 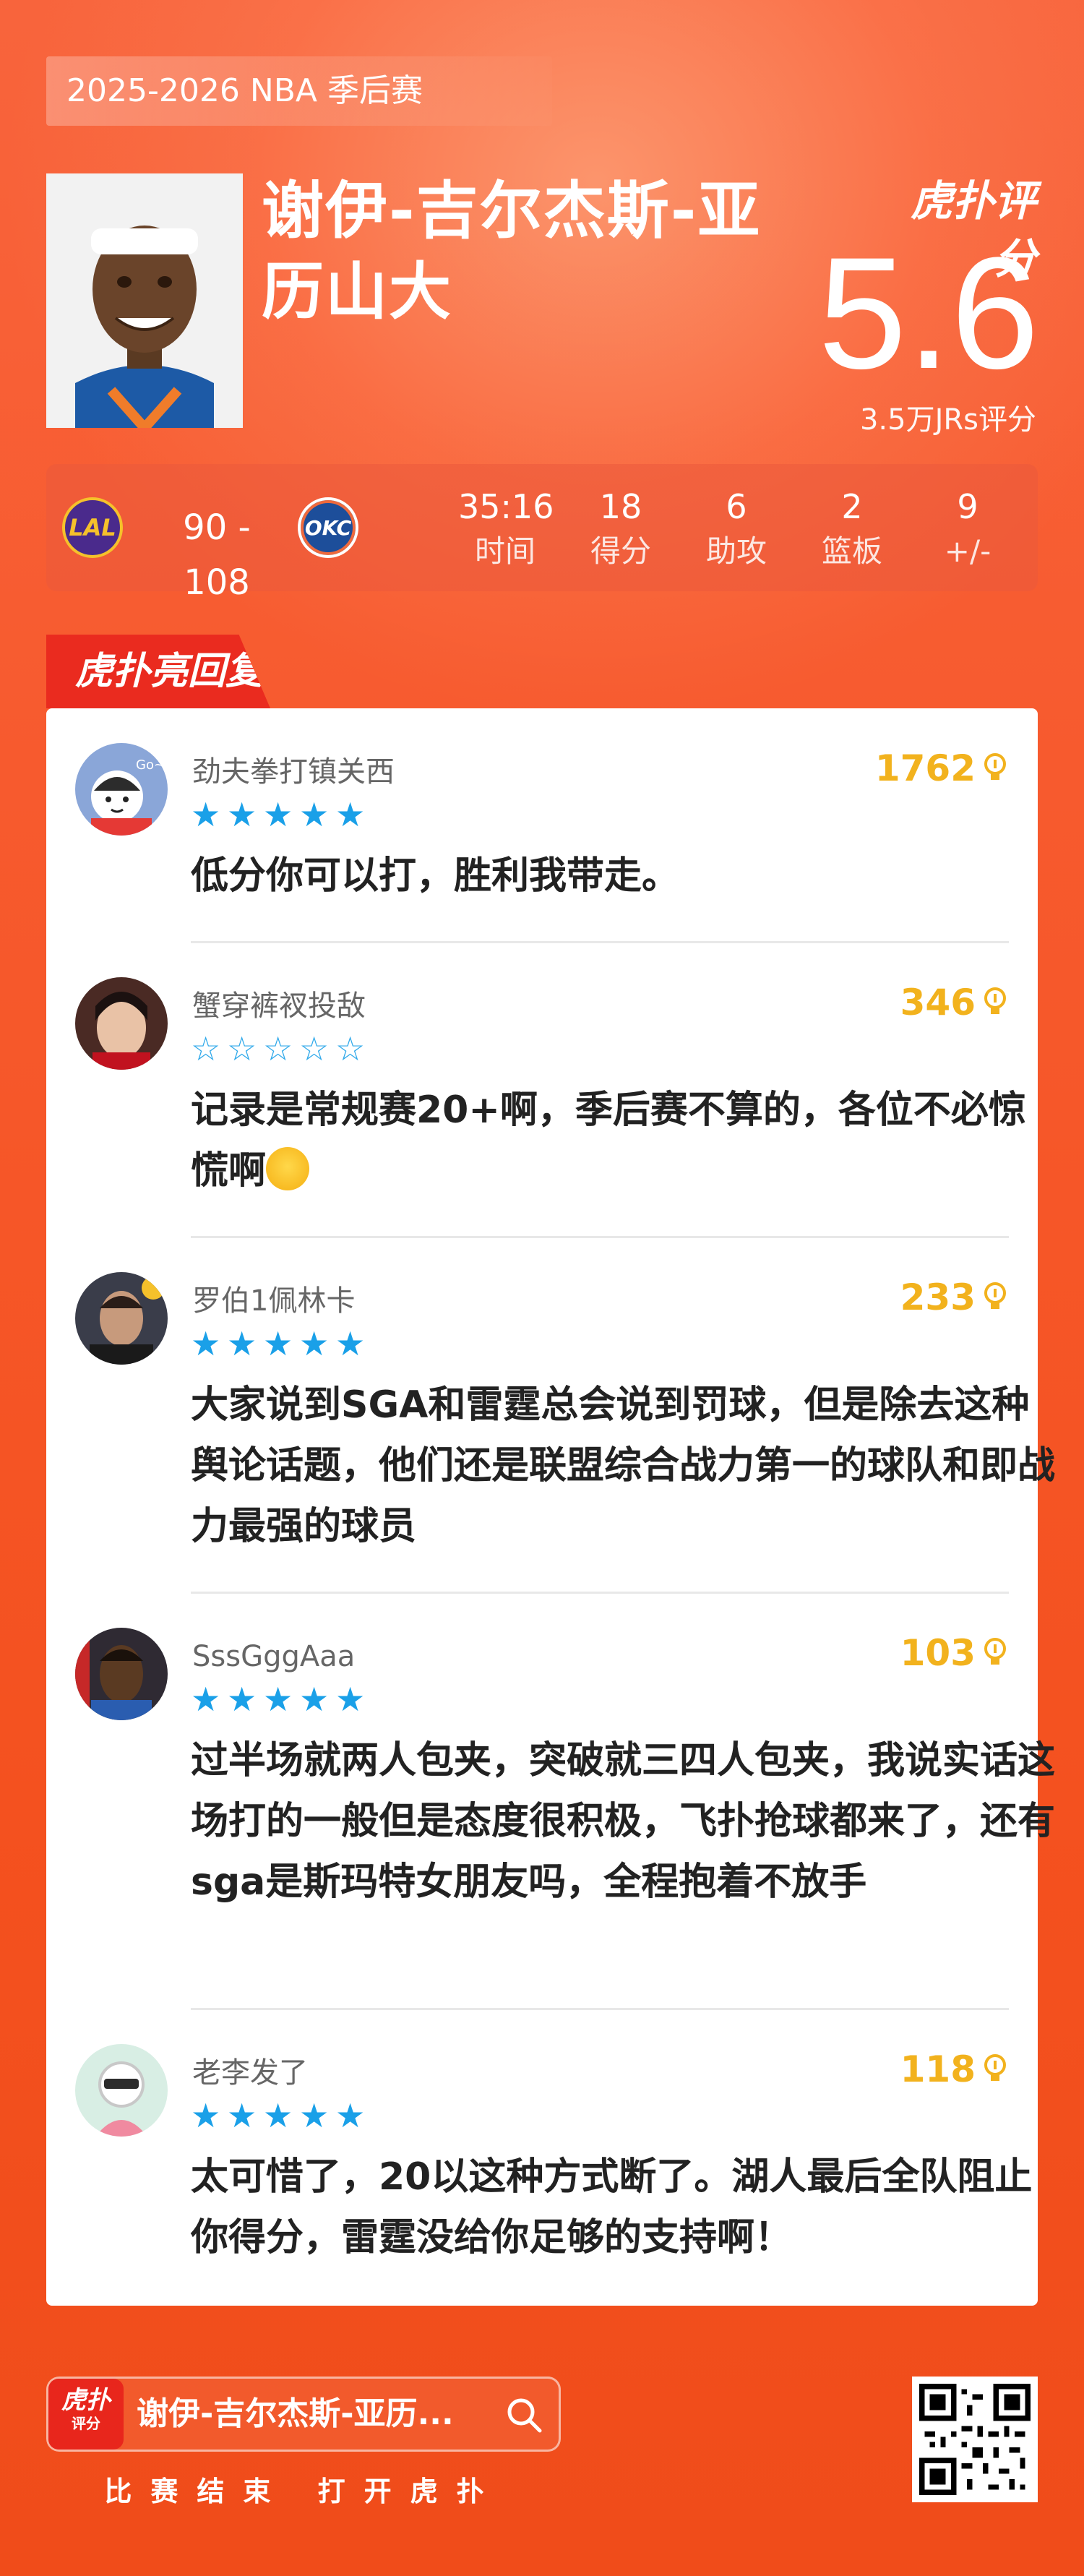 What do you see at coordinates (973, 229) in the screenshot?
I see `hupu-rating-logo: 虎扑评分` at bounding box center [973, 229].